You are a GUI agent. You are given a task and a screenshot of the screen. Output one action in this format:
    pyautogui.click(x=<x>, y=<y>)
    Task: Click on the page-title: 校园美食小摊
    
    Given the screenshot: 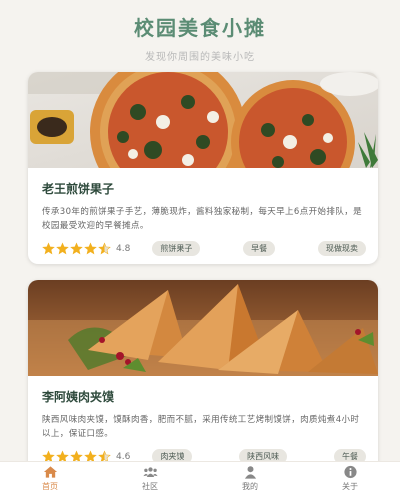 What is the action you would take?
    pyautogui.click(x=200, y=28)
    